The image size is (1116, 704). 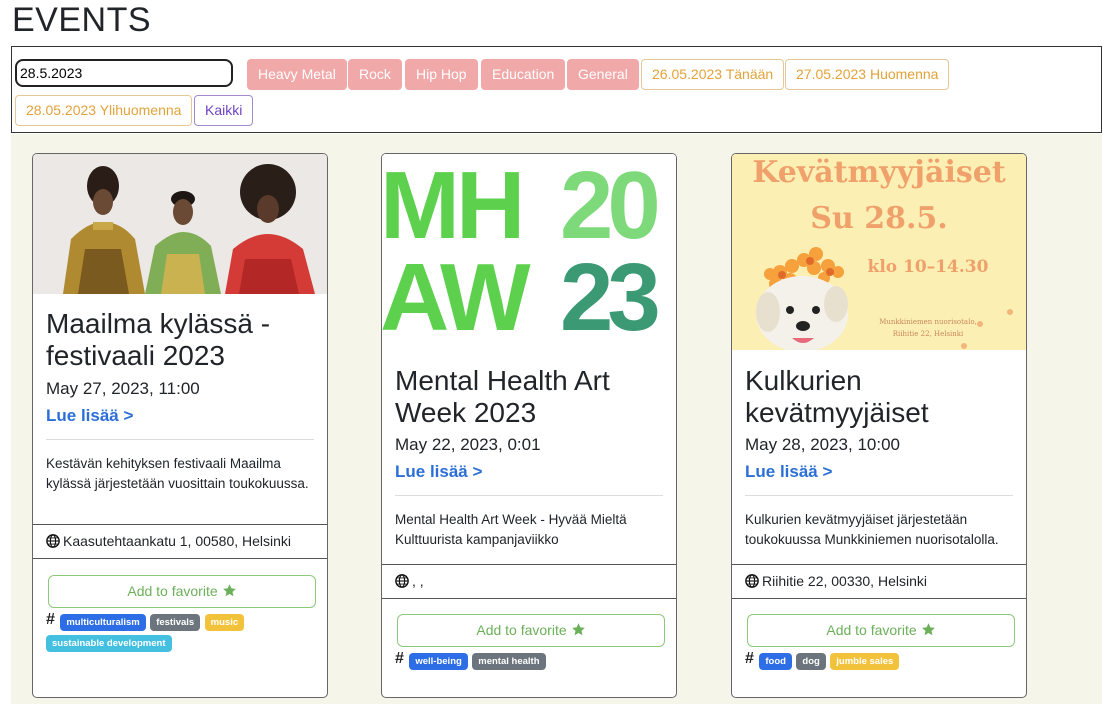 What do you see at coordinates (158, 339) in the screenshot?
I see `event-title: Maailma kylässä -festivaali 2023` at bounding box center [158, 339].